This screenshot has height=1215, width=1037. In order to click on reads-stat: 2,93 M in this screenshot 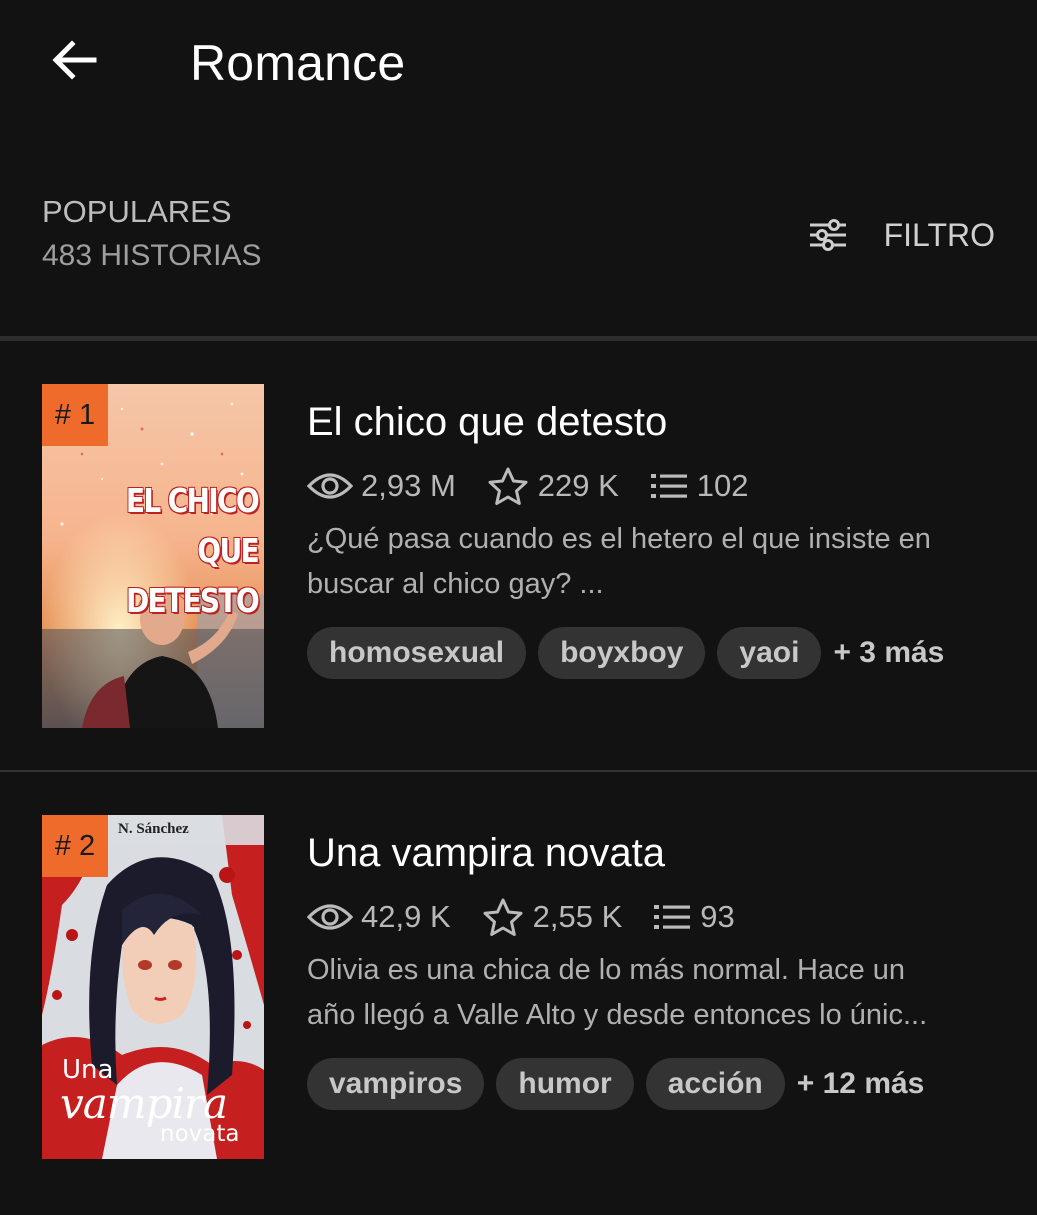, I will do `click(381, 486)`.